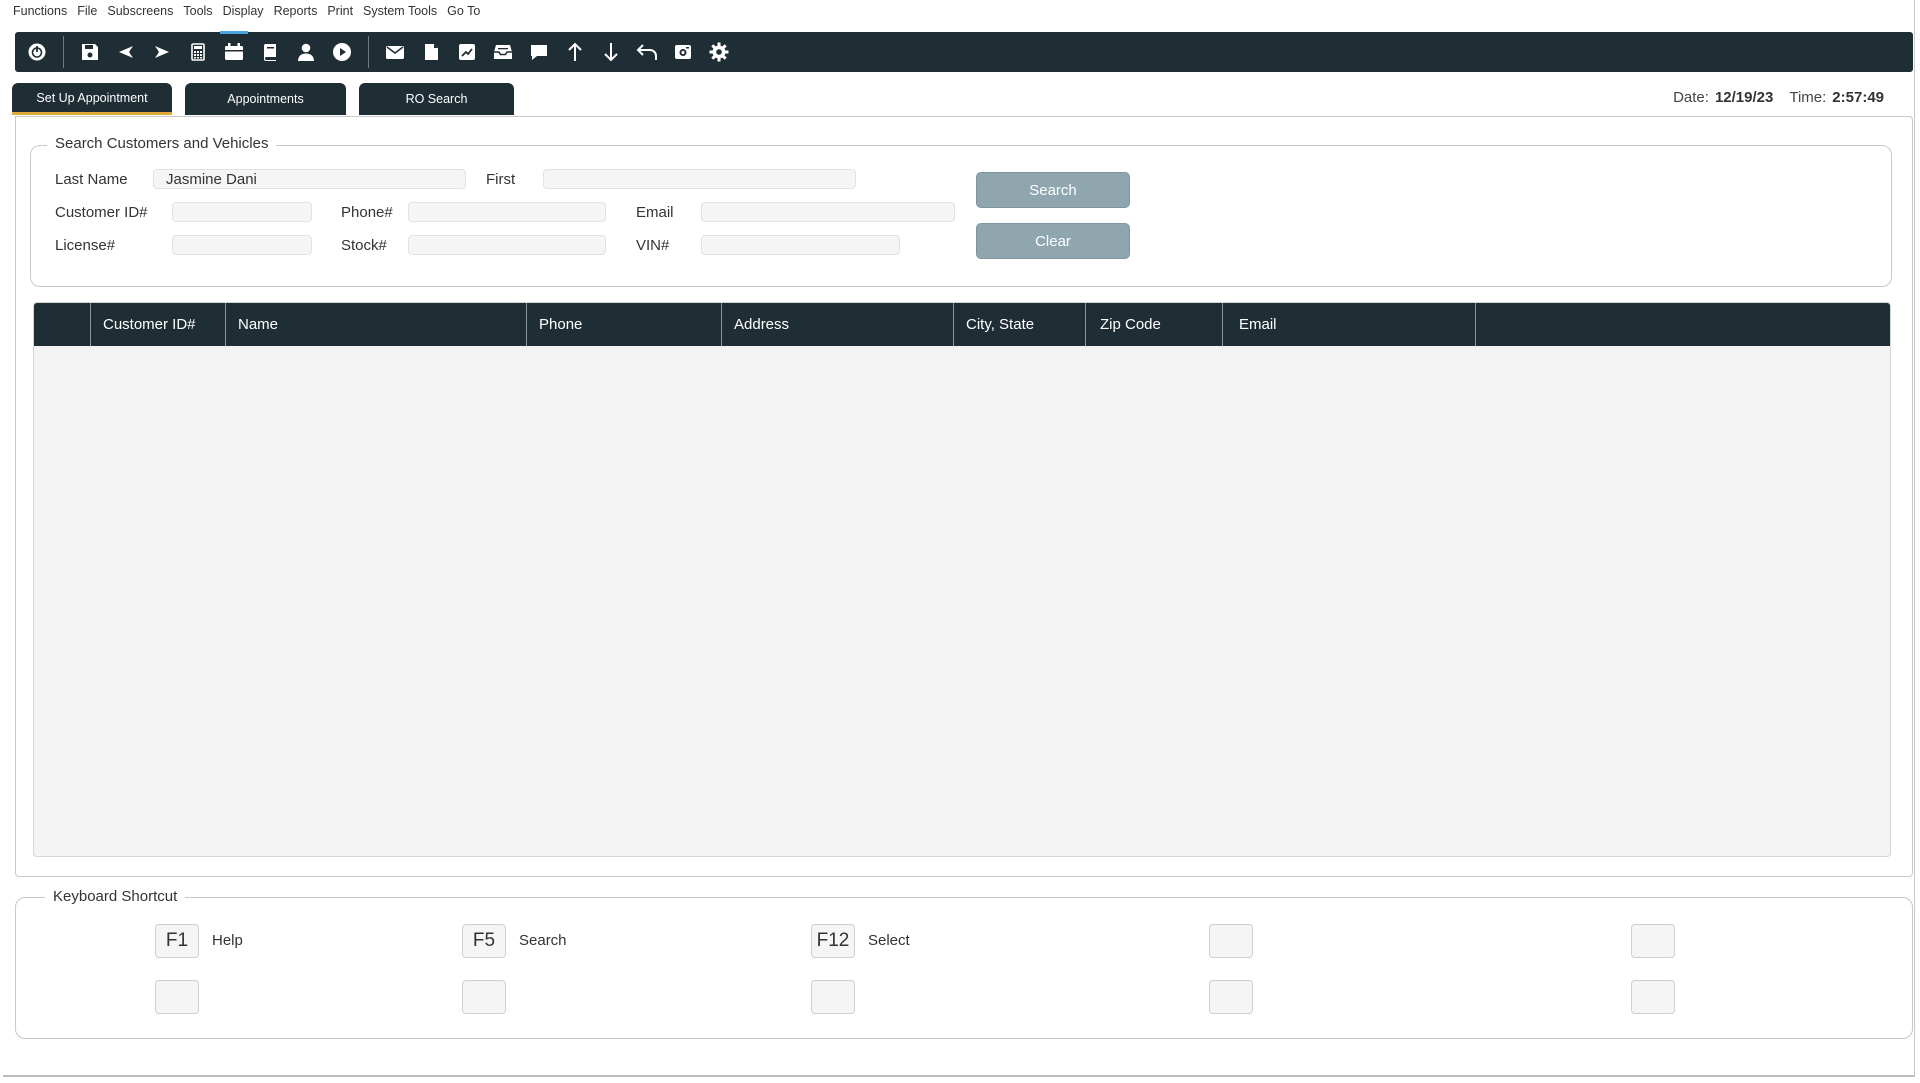  Describe the element at coordinates (467, 52) in the screenshot. I see `chart-icon` at that location.